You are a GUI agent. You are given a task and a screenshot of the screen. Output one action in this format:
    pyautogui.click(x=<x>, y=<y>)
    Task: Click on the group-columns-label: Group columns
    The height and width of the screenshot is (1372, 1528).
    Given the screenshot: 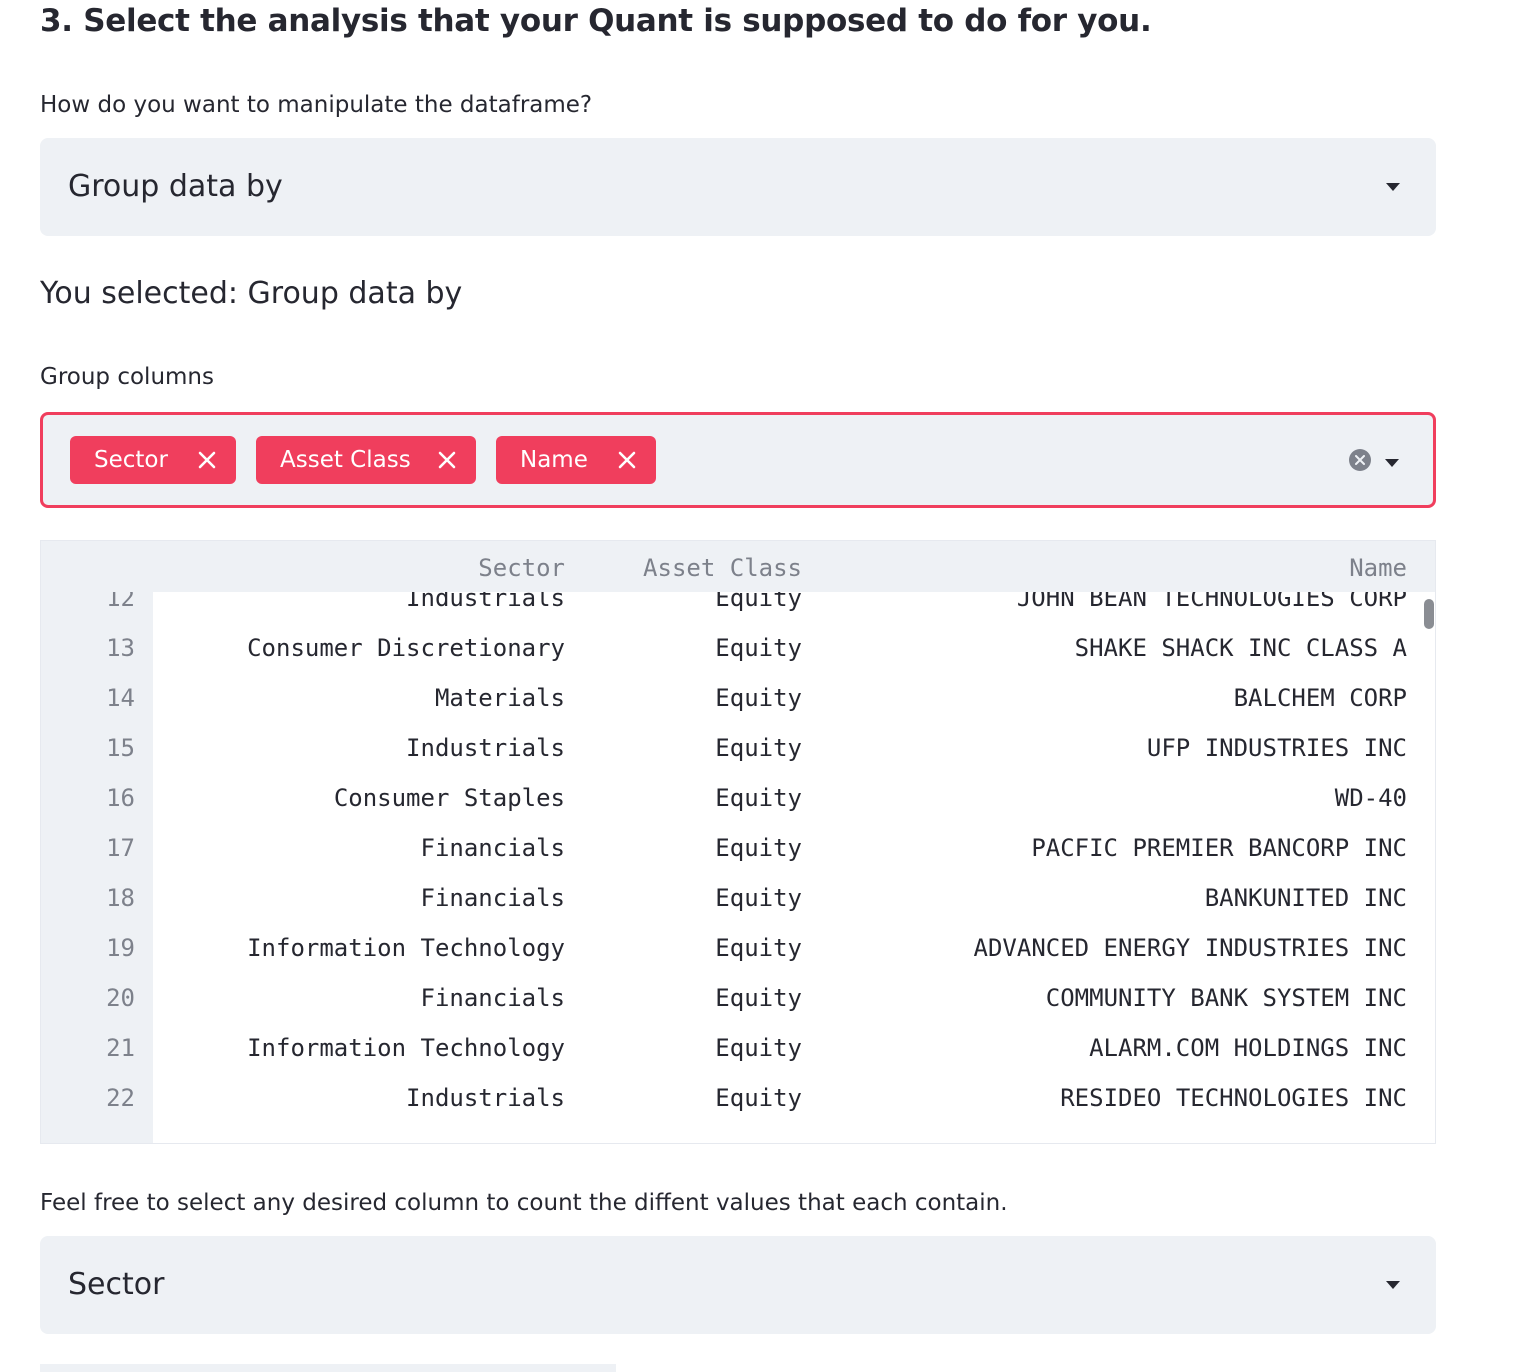 What is the action you would take?
    pyautogui.click(x=127, y=377)
    